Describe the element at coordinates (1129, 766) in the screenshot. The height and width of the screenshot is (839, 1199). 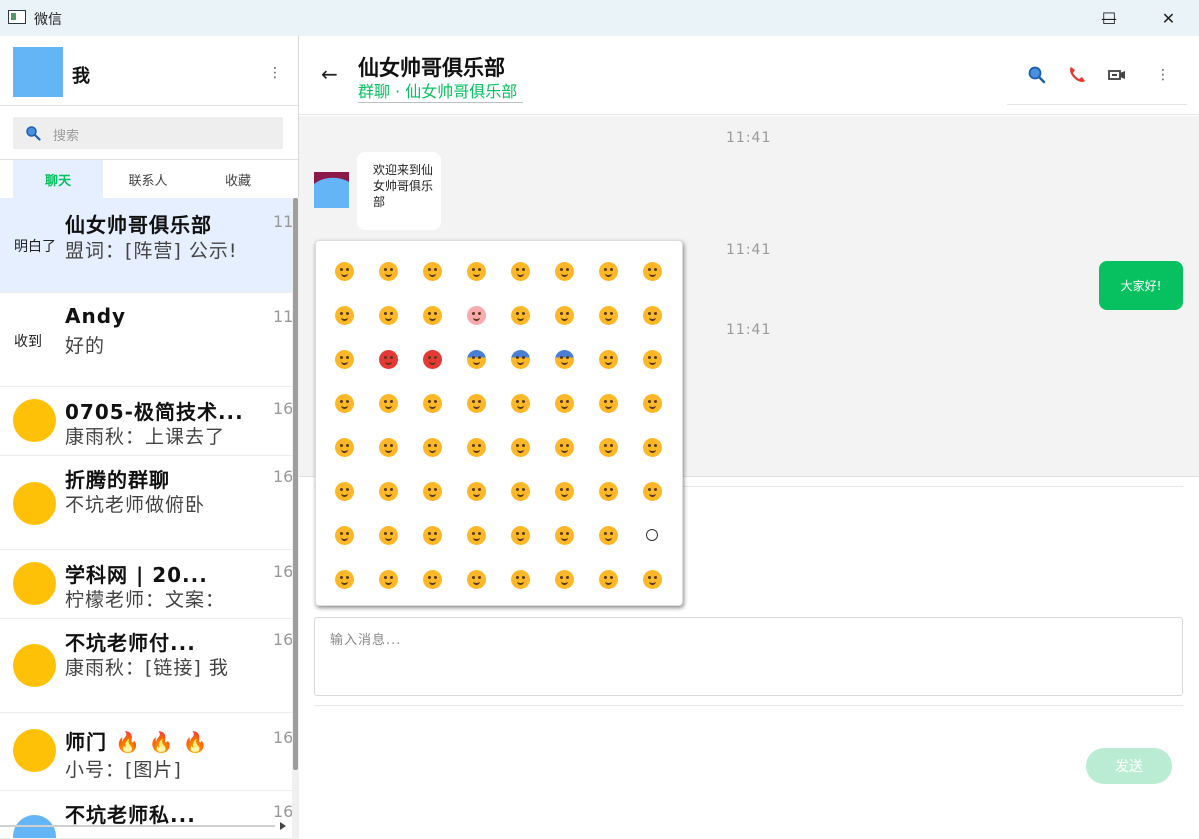
I see `send-button: 发送` at that location.